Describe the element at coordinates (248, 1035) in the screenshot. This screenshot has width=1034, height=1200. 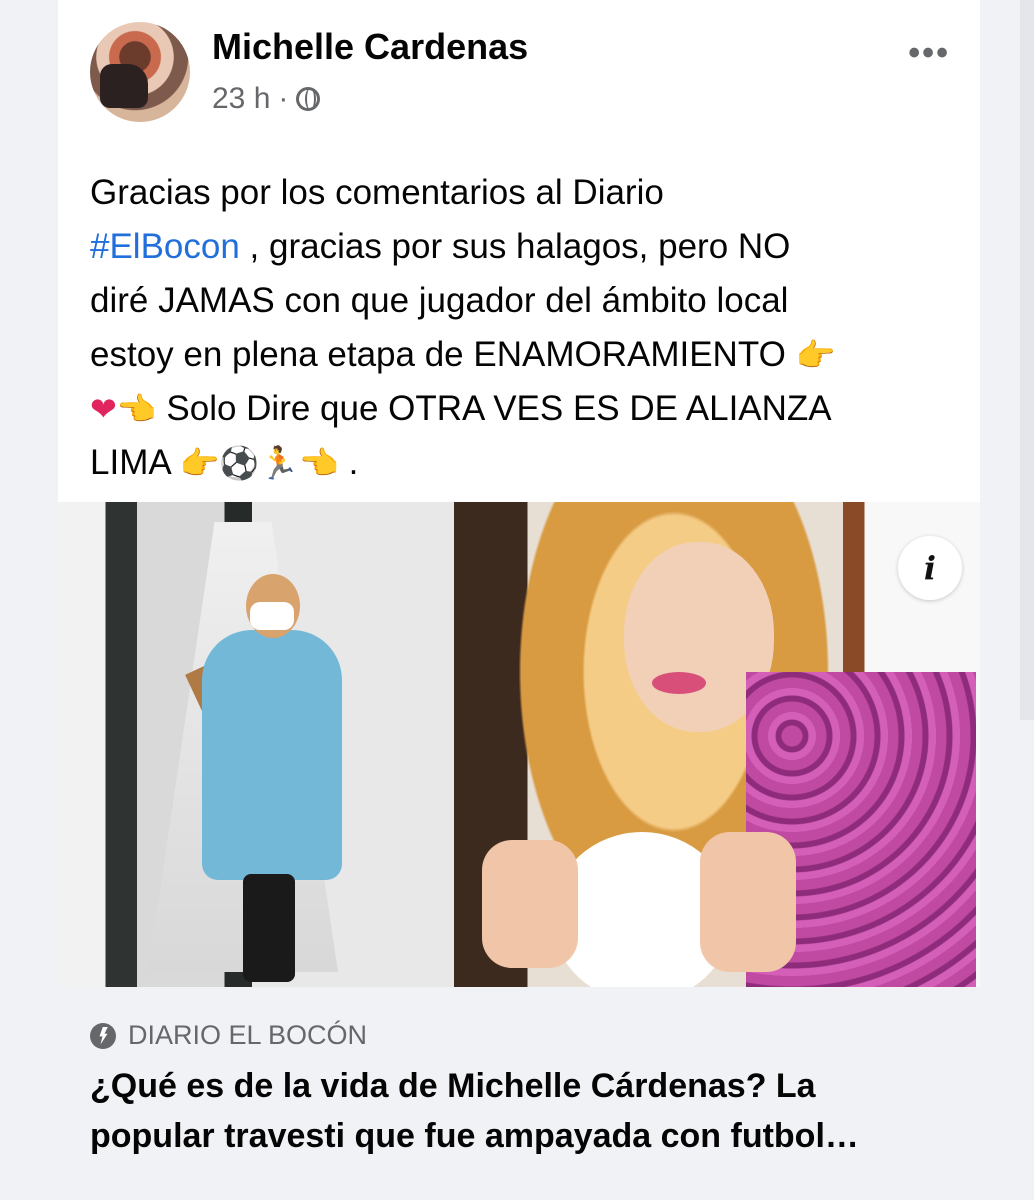
I see `source-name: DIARIO EL BOCÓN` at that location.